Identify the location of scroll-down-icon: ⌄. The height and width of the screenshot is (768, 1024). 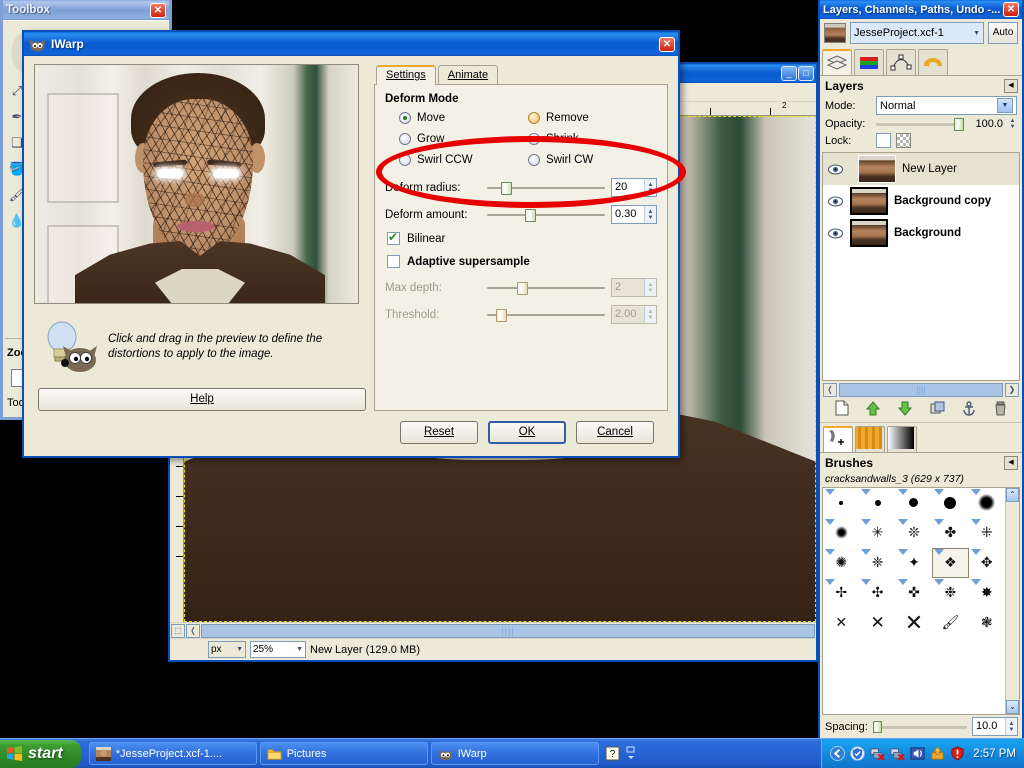
(1012, 707).